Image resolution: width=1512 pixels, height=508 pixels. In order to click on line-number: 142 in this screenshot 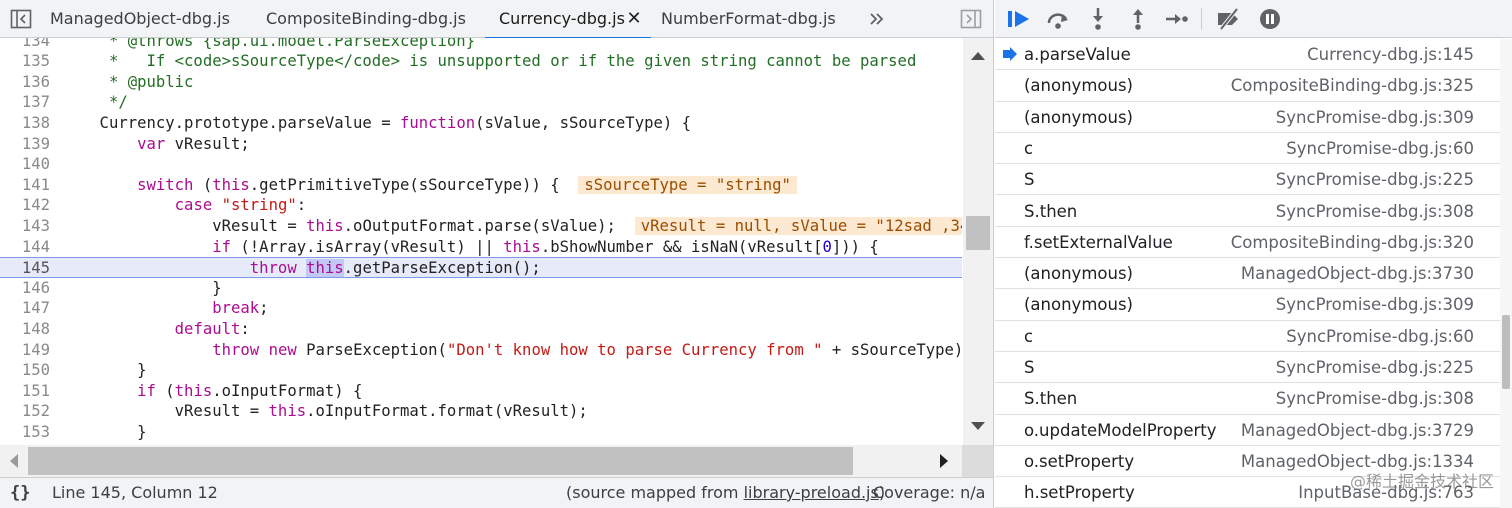, I will do `click(25, 205)`.